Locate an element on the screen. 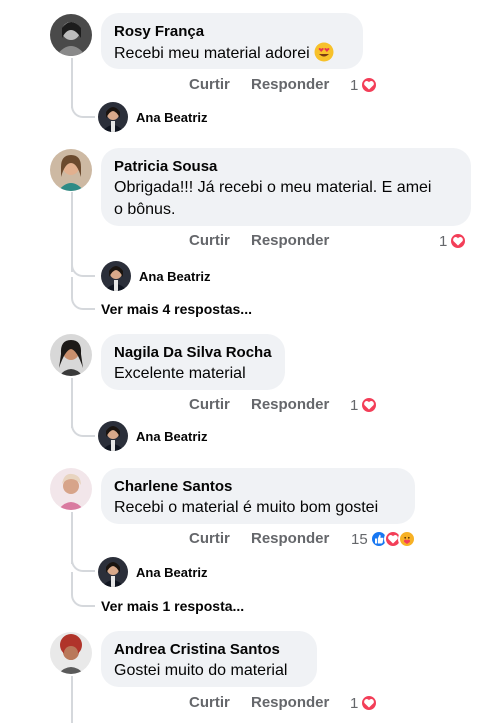  comment-bubble: Rosy França Recebi meu material adorei is located at coordinates (232, 41).